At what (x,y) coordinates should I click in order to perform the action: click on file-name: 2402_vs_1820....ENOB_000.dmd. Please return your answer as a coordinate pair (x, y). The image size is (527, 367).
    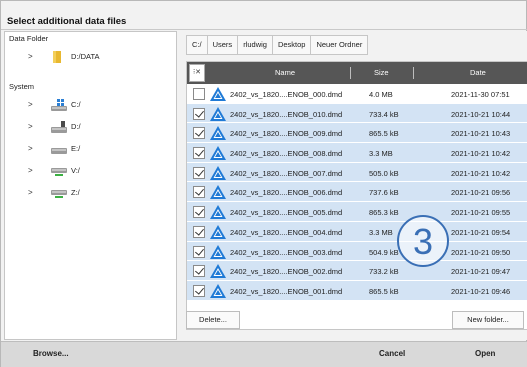
    Looking at the image, I should click on (286, 94).